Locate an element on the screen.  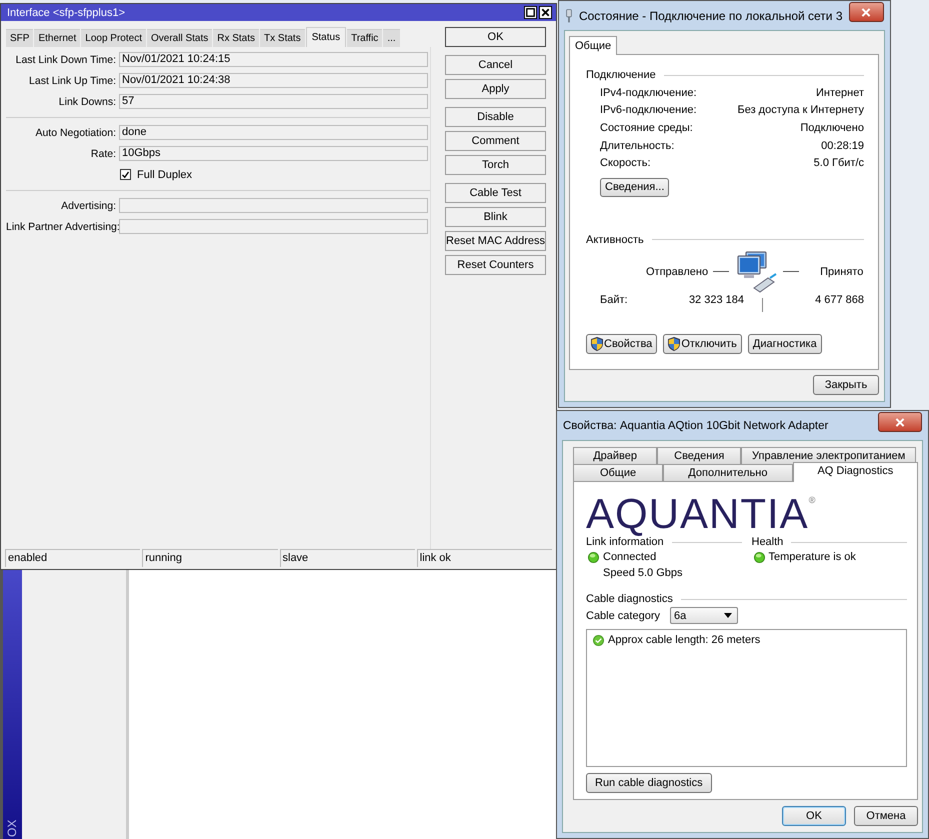
action-button: Comment is located at coordinates (495, 141).